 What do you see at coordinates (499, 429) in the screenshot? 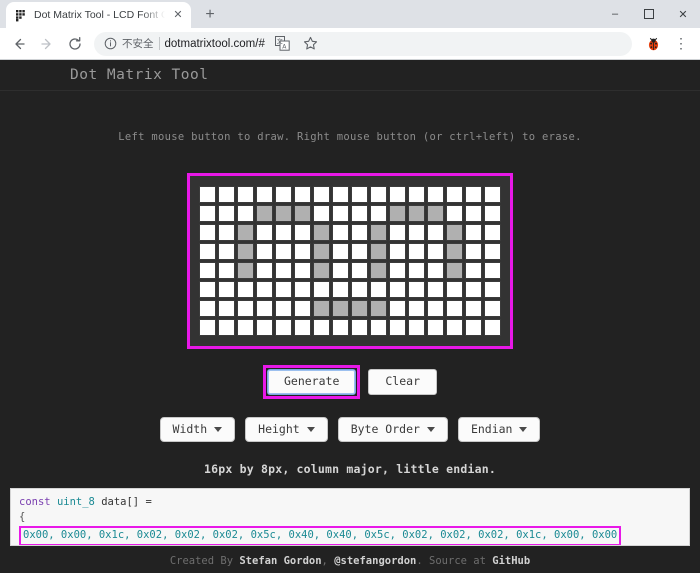
I see `endian-dropdown: Endian` at bounding box center [499, 429].